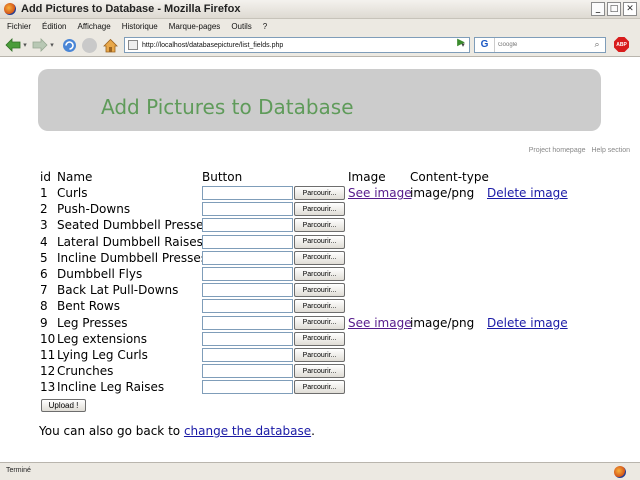 This screenshot has width=640, height=480. What do you see at coordinates (140, 26) in the screenshot?
I see `menu-historique: Historique` at bounding box center [140, 26].